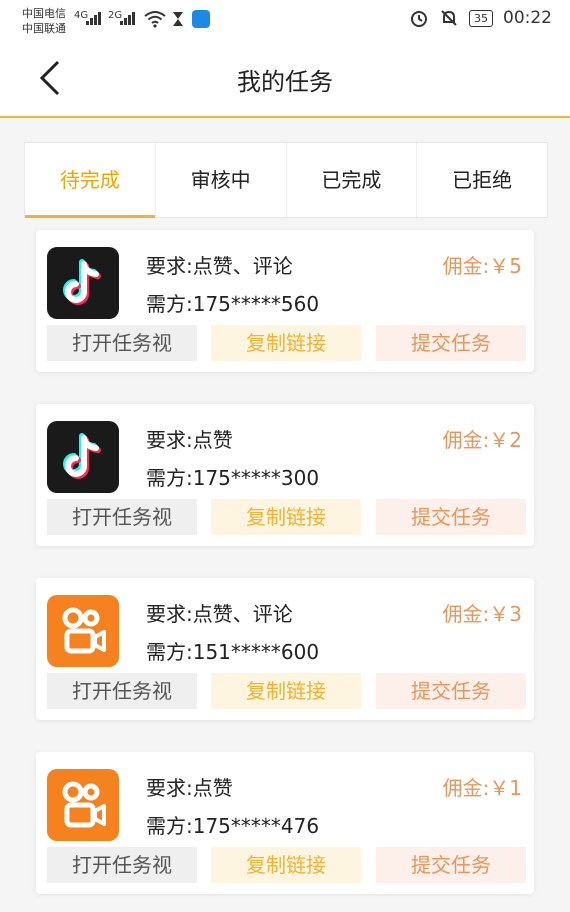  I want to click on signal-2-icon, so click(127, 18).